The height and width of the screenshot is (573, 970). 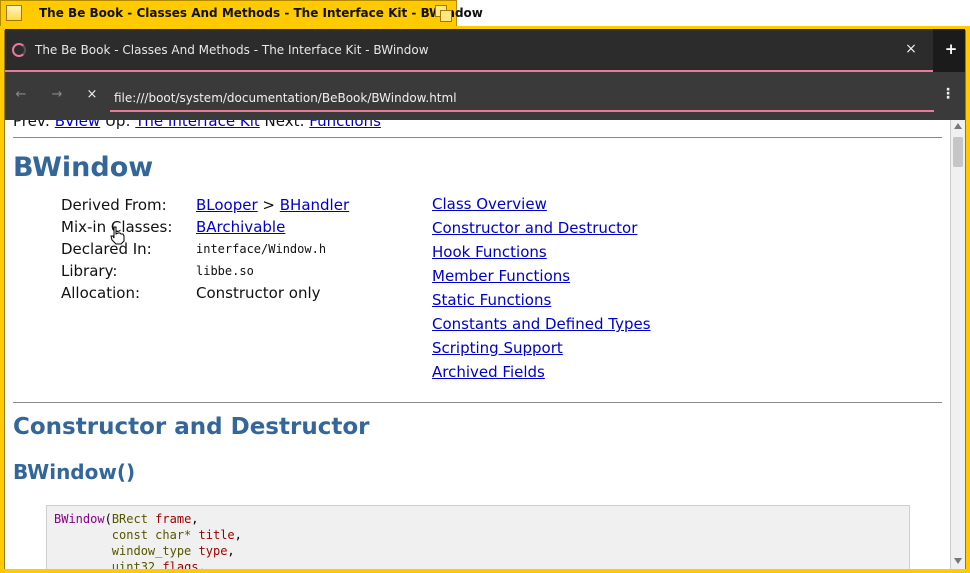 What do you see at coordinates (951, 49) in the screenshot?
I see `new-tab-button: +` at bounding box center [951, 49].